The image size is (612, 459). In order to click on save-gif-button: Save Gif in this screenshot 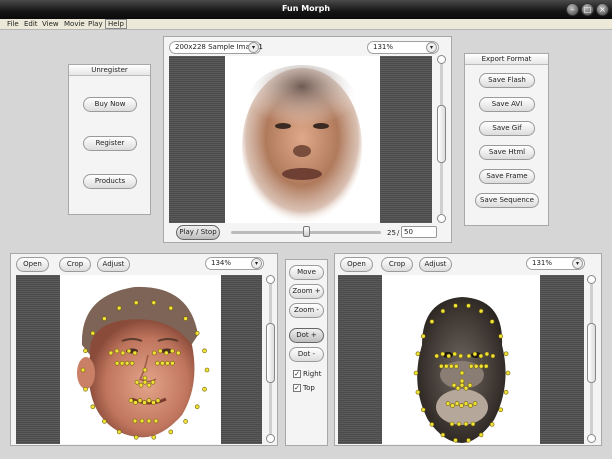, I will do `click(507, 128)`.